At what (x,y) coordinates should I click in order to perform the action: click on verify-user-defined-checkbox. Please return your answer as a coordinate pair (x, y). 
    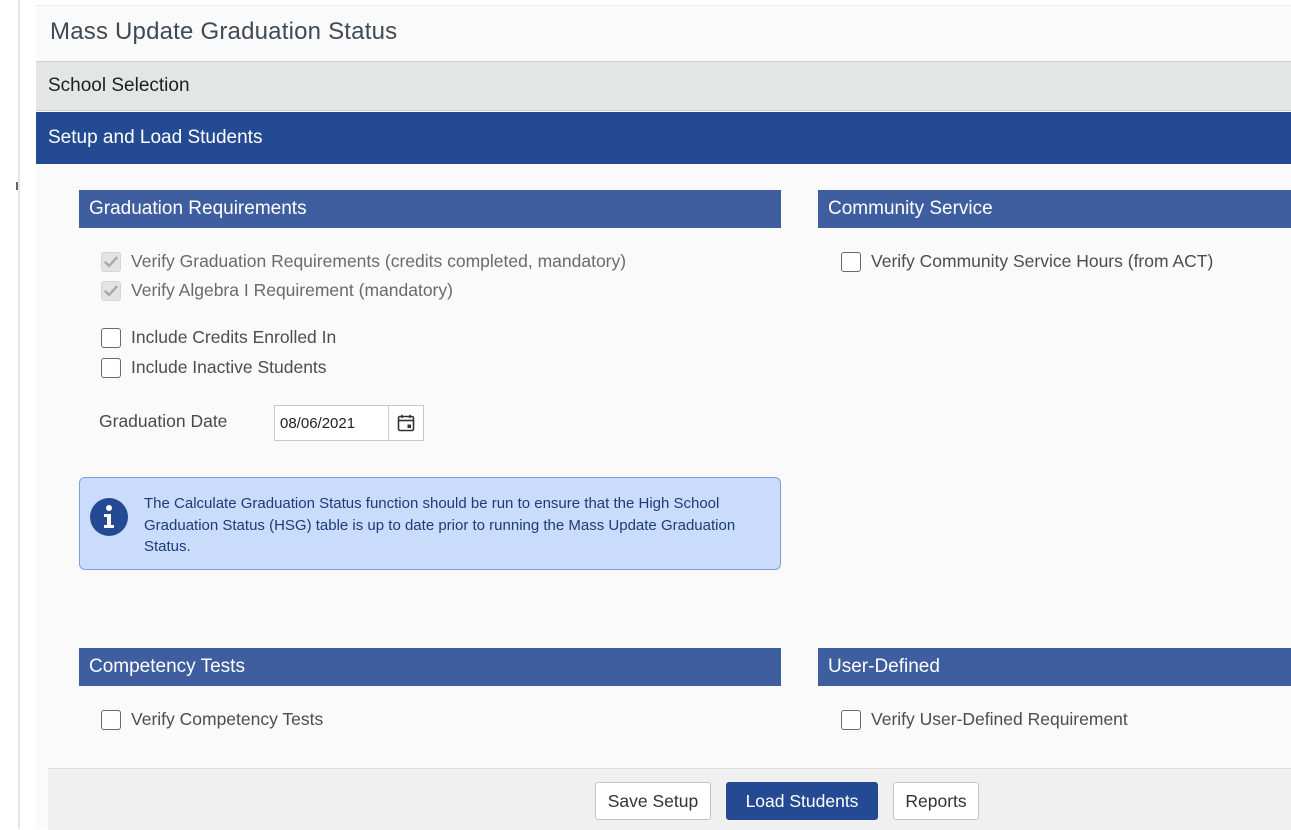
    Looking at the image, I should click on (851, 719).